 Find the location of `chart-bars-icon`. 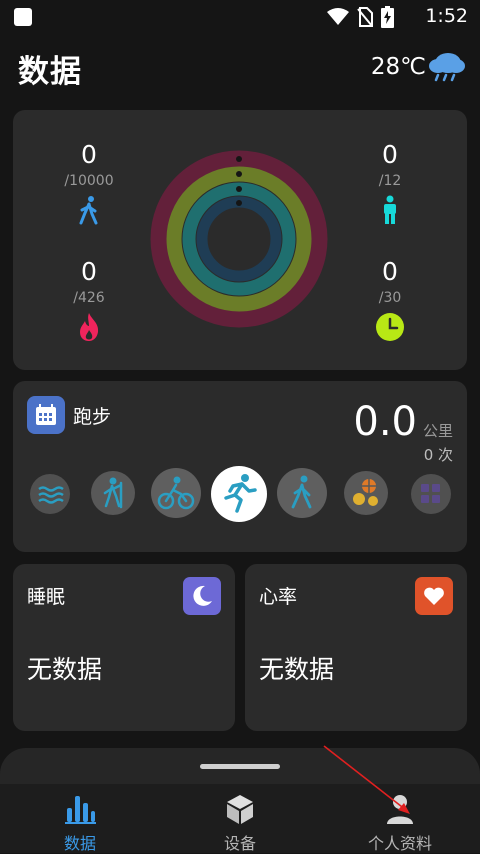

chart-bars-icon is located at coordinates (80, 810).